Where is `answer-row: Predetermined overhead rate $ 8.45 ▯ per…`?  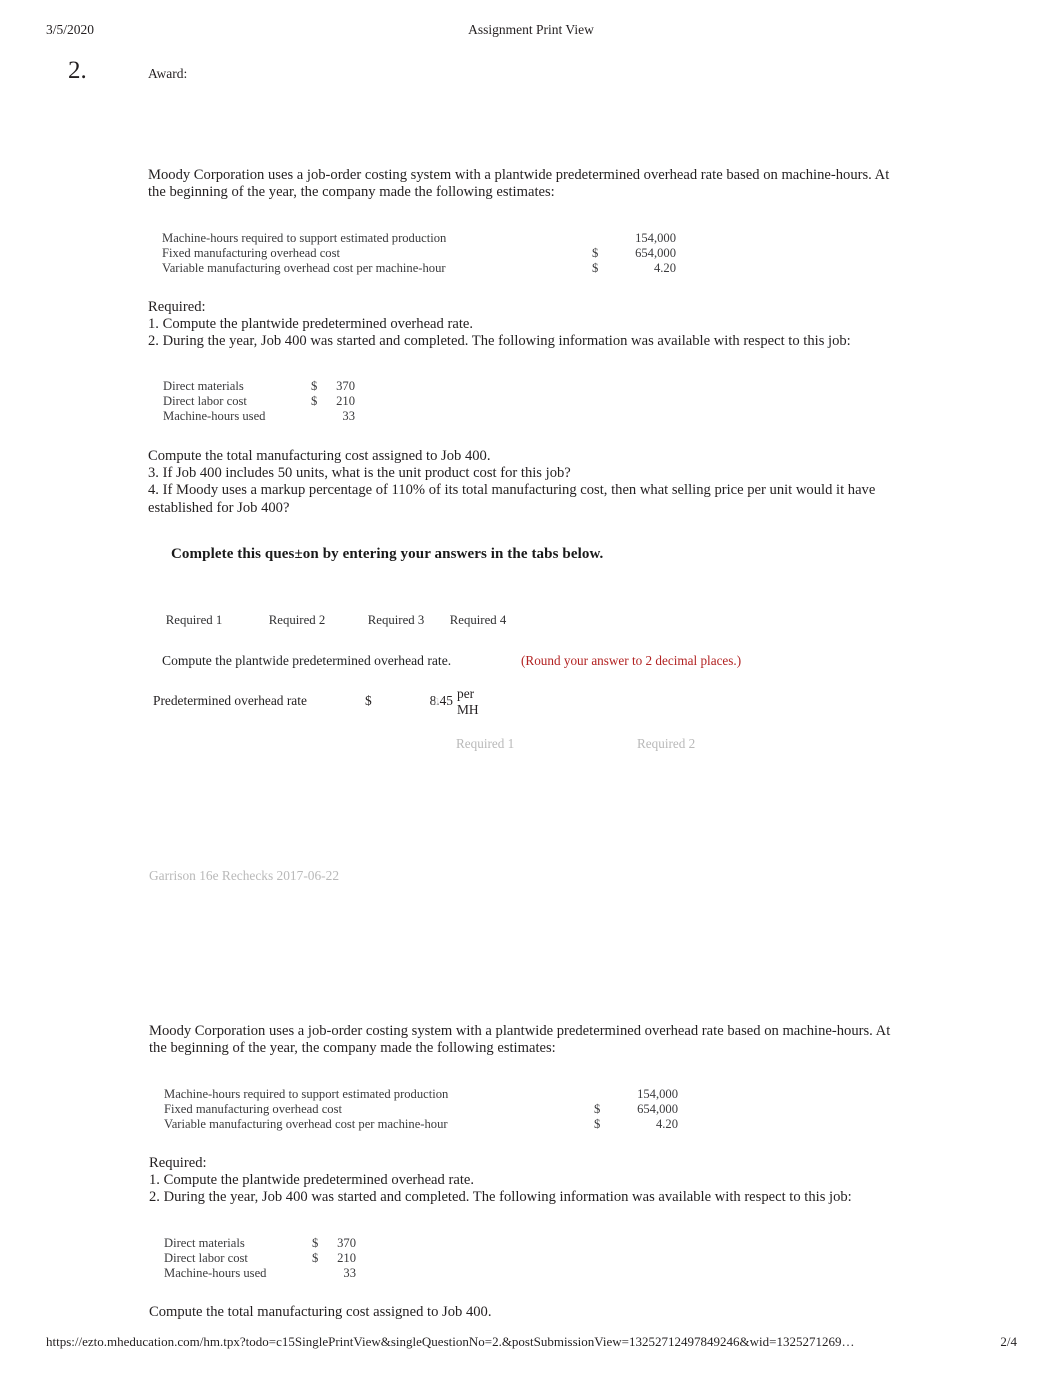
answer-row: Predetermined overhead rate $ 8.45 ▯ per… is located at coordinates (363, 706).